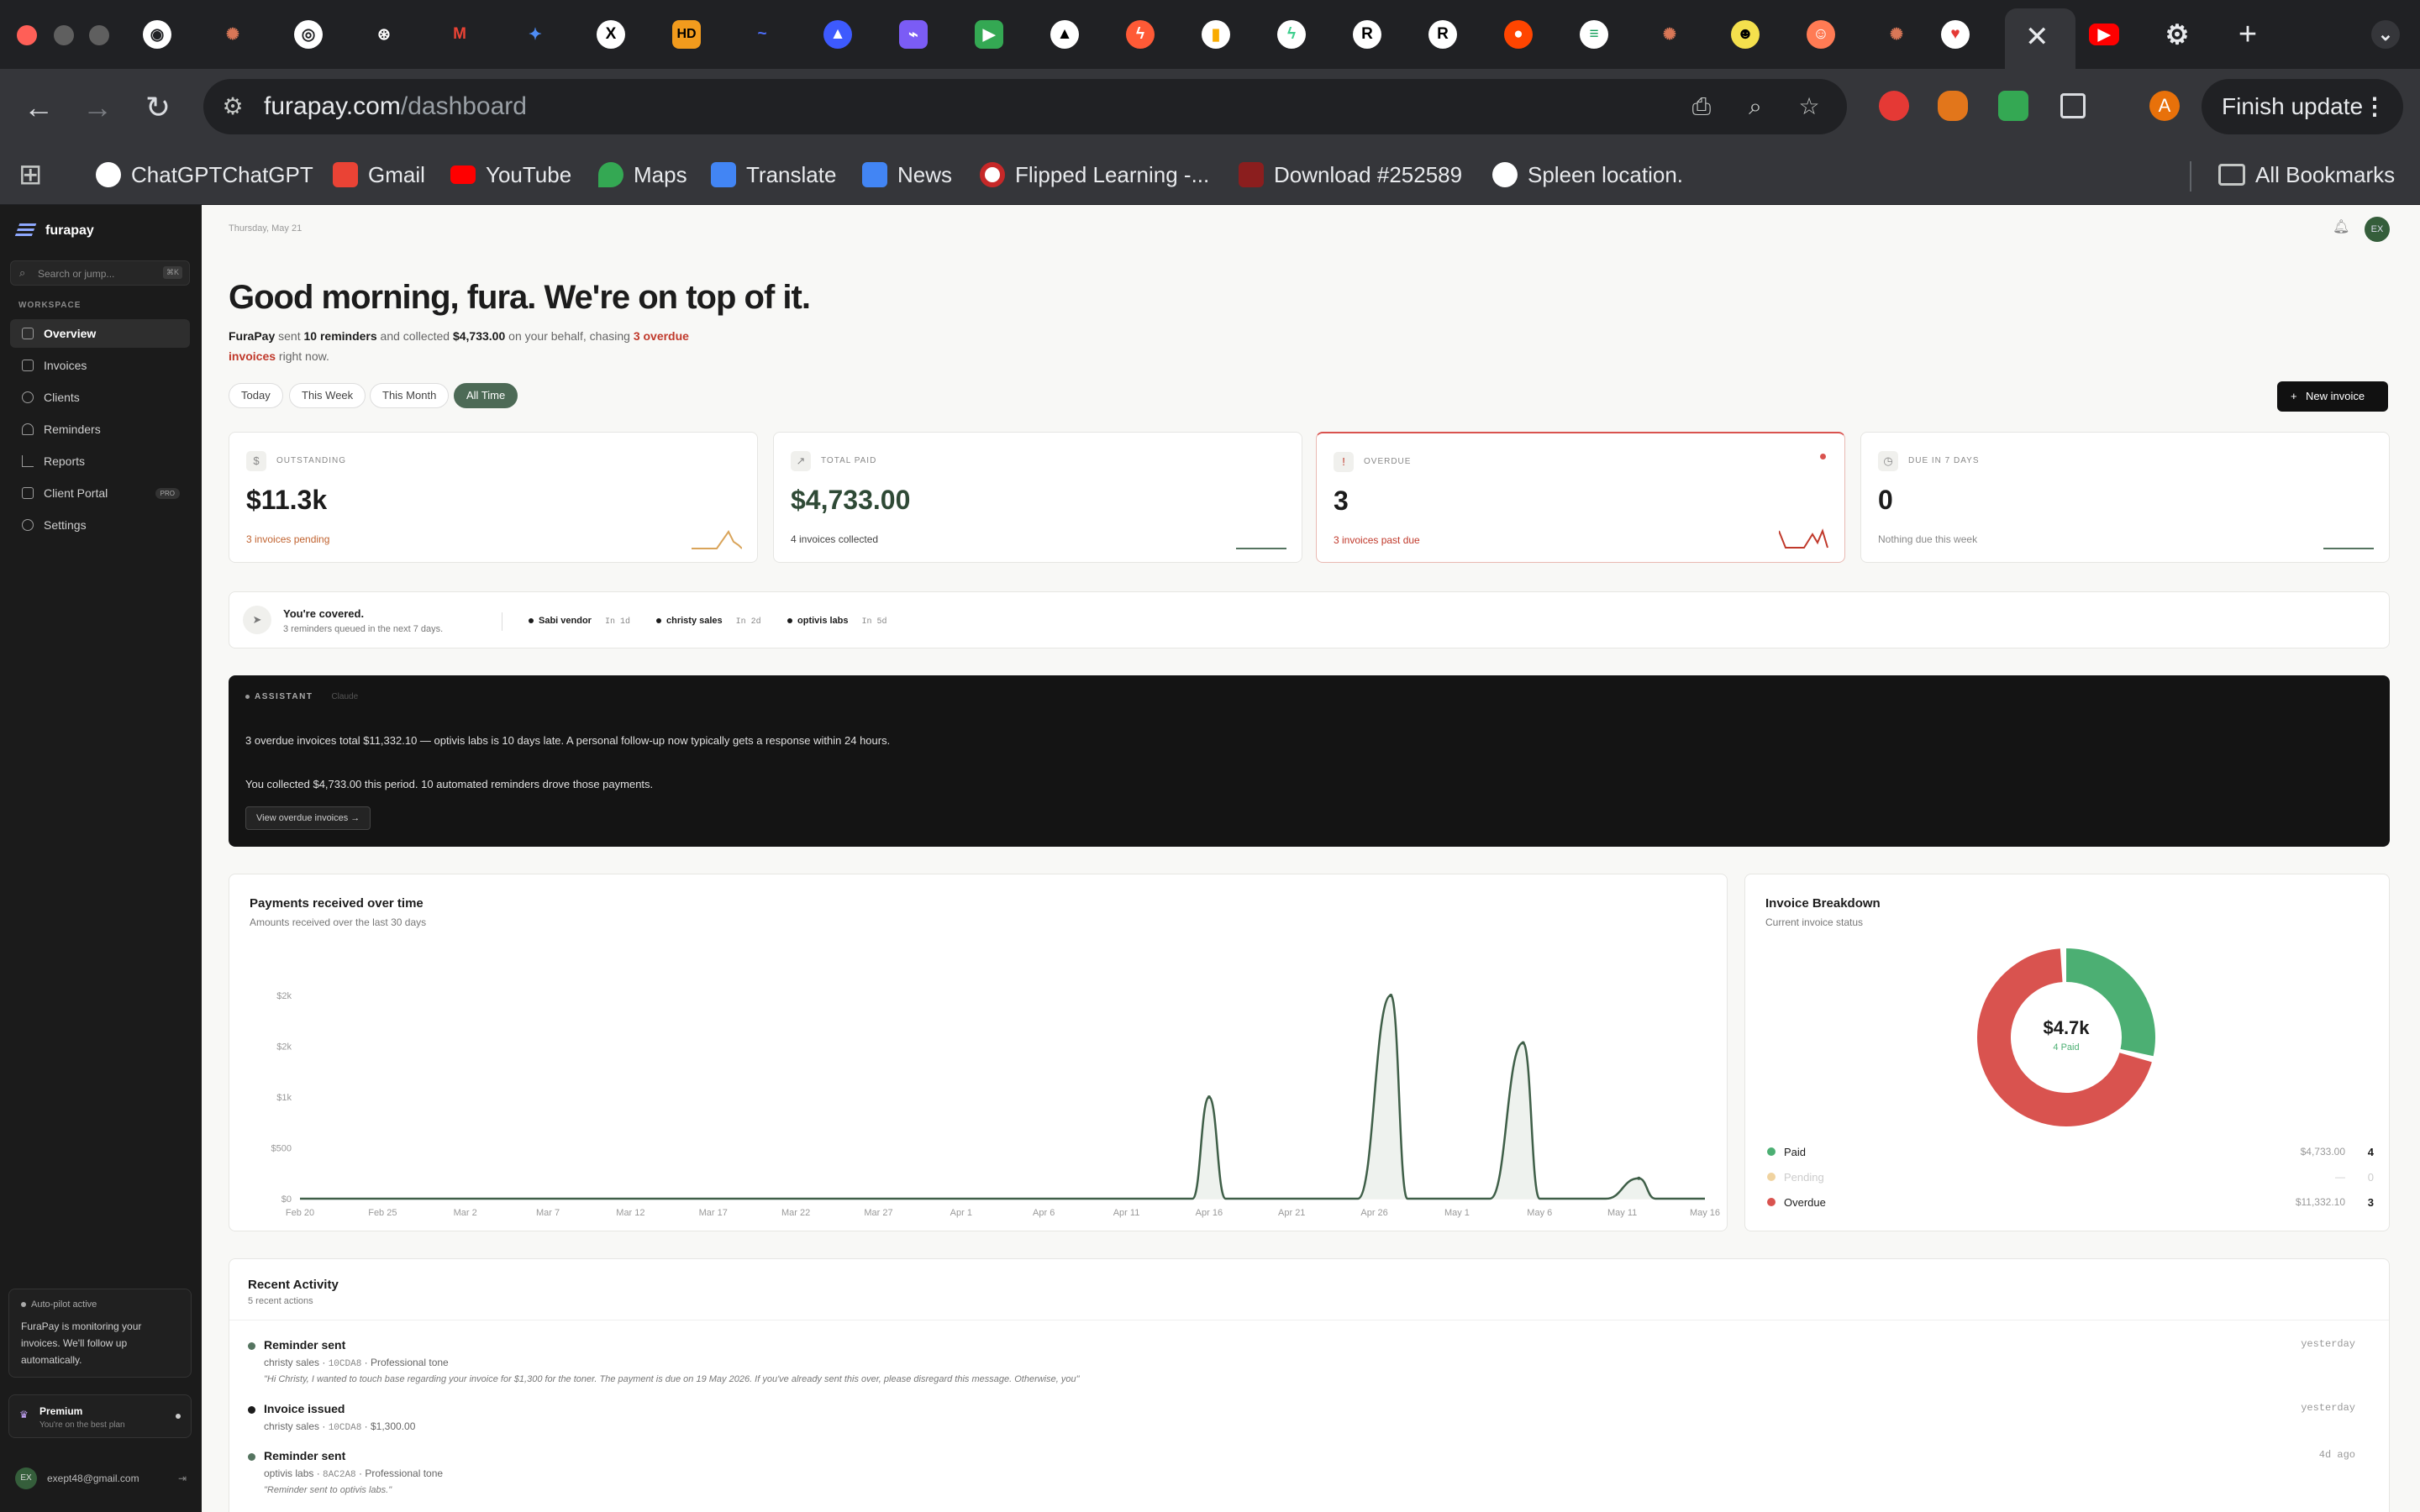  What do you see at coordinates (2302, 106) in the screenshot?
I see `finish-update-button: Finish update ⋮` at bounding box center [2302, 106].